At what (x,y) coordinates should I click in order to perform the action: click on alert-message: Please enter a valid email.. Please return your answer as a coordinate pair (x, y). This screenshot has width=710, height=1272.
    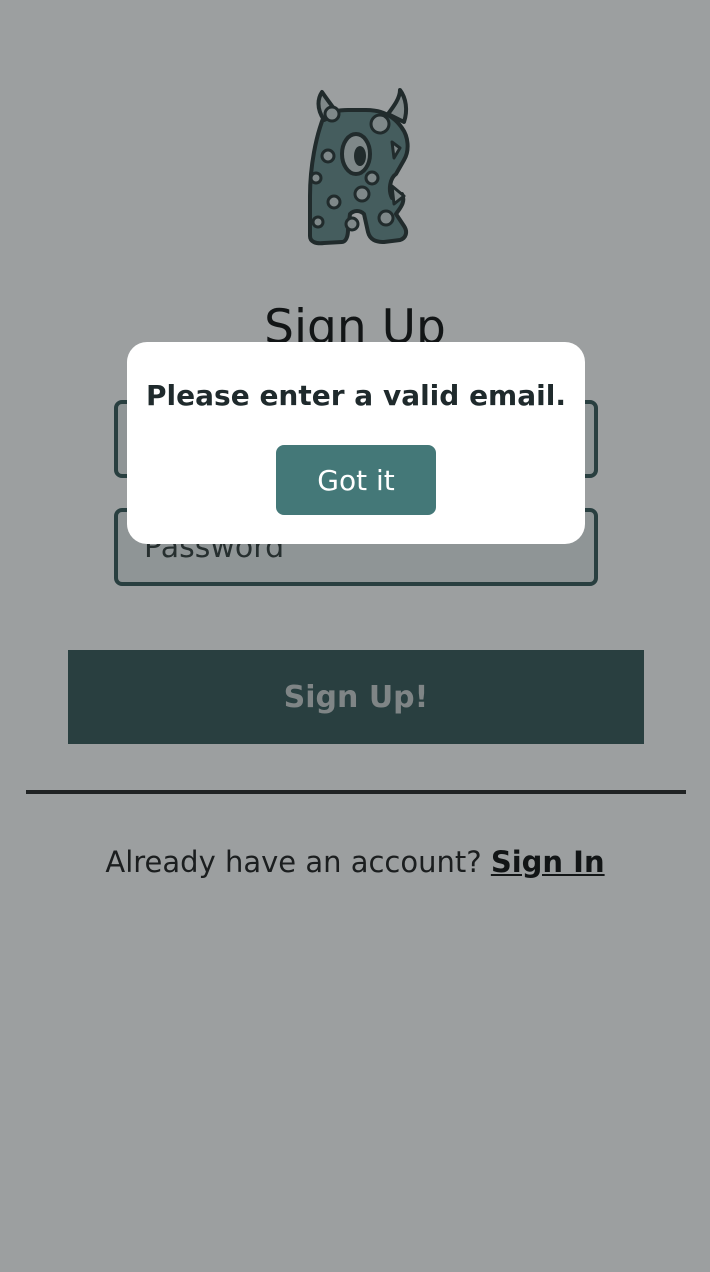
    Looking at the image, I should click on (356, 395).